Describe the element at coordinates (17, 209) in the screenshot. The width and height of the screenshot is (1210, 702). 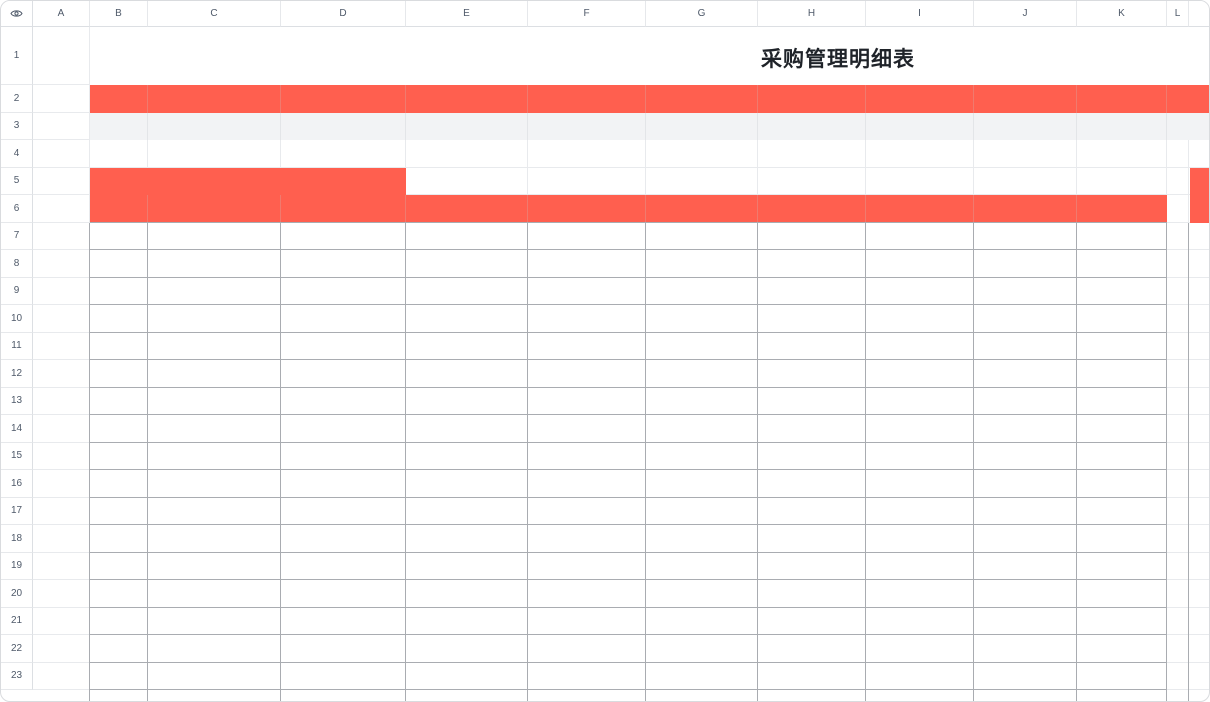
I see `row-header-6: 6` at that location.